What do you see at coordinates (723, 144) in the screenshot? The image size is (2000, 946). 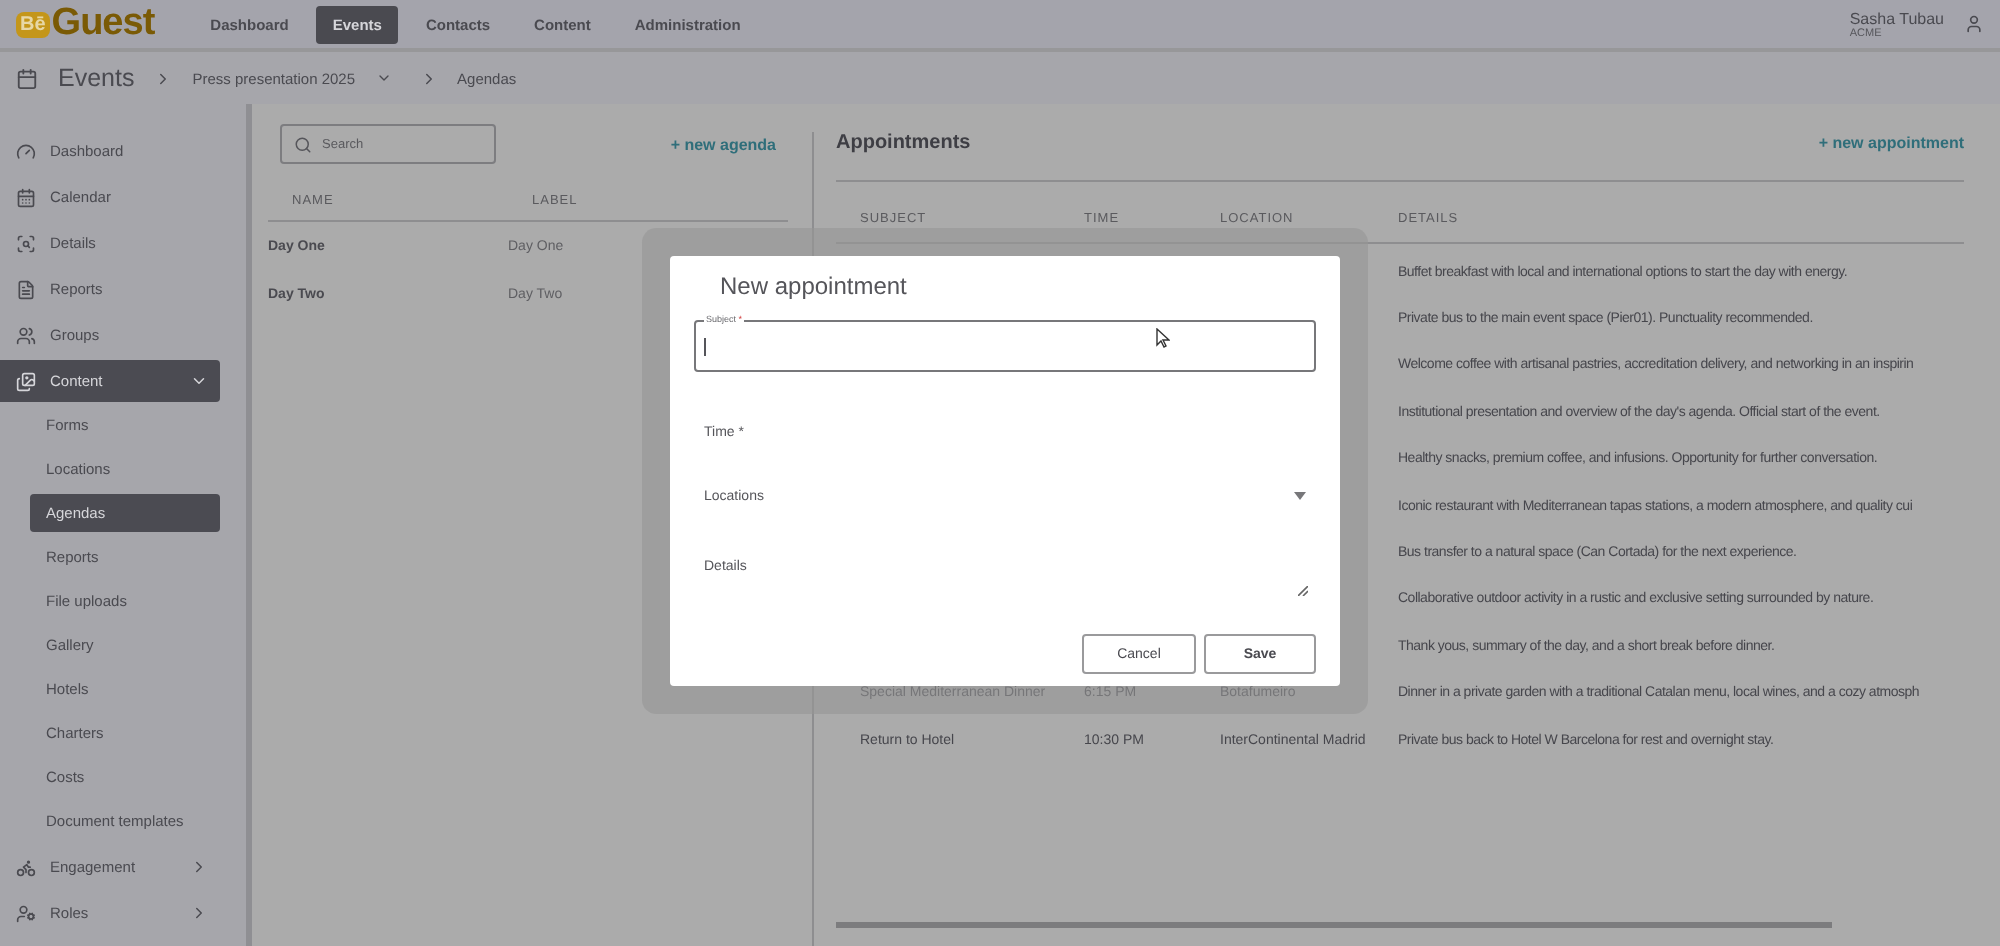 I see `new-agenda-link: + new agenda` at bounding box center [723, 144].